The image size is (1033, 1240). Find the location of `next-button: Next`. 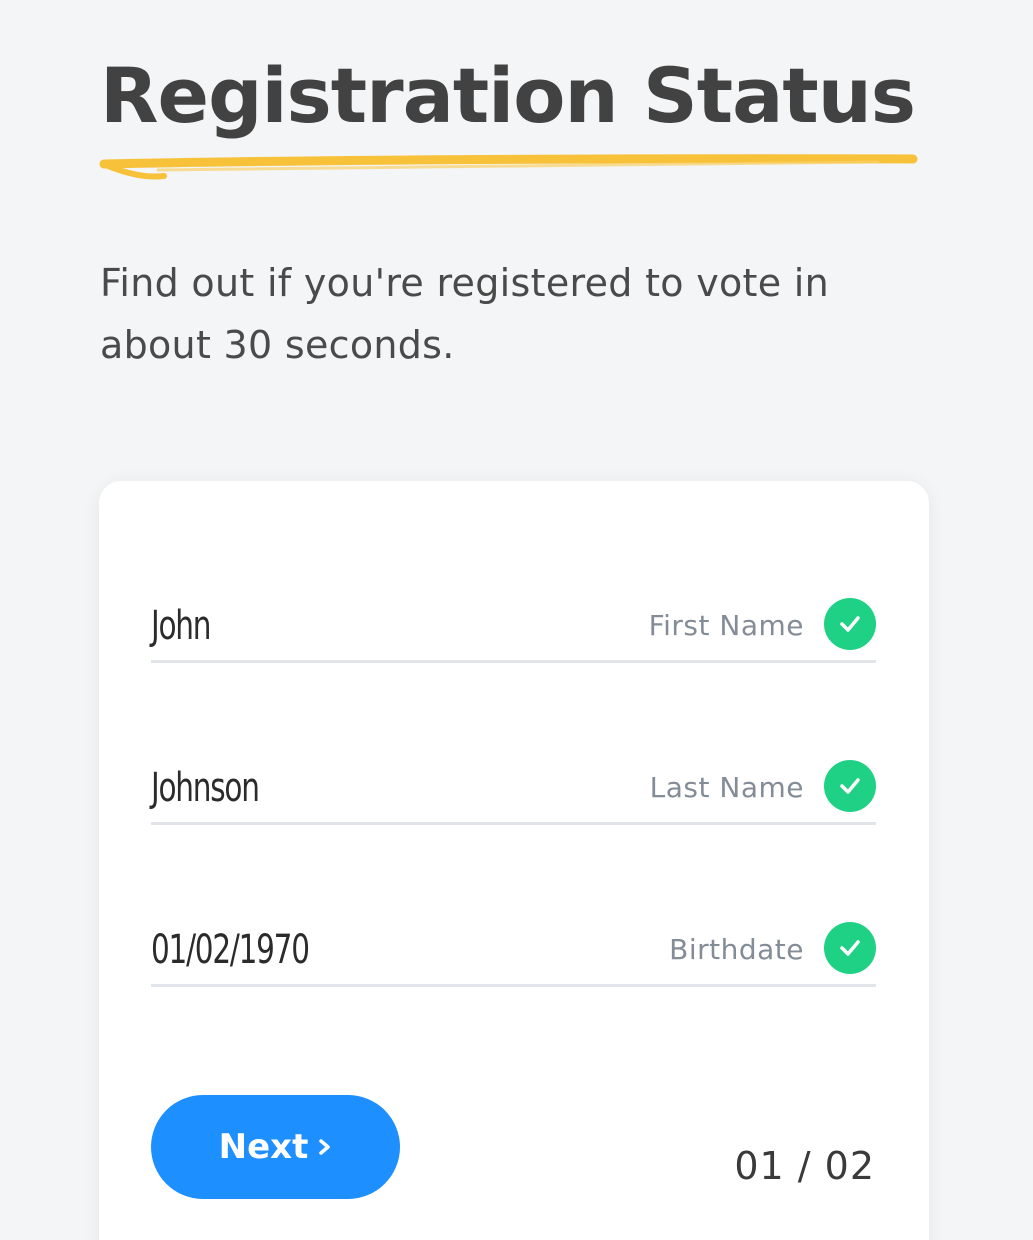

next-button: Next is located at coordinates (275, 1147).